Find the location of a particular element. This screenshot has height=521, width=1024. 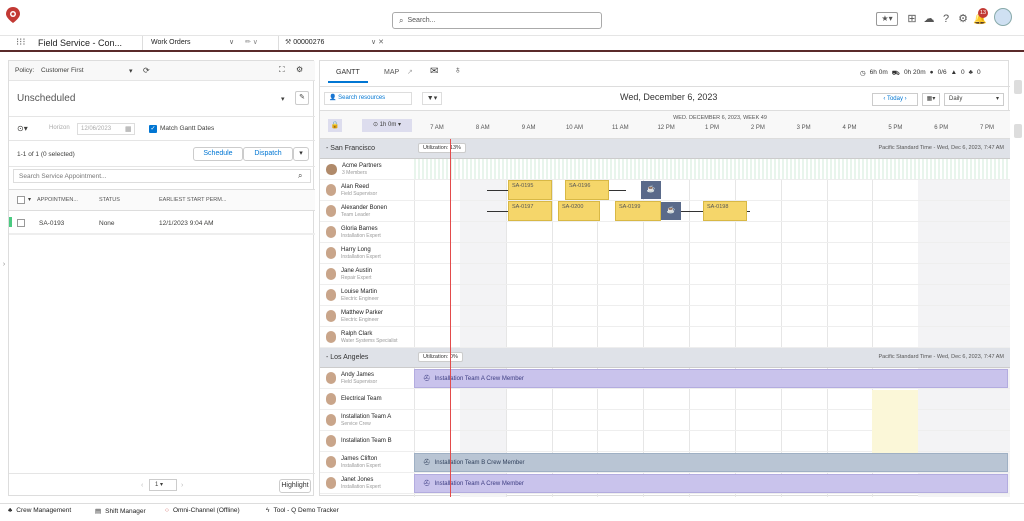

appointment-block: SA-0197 is located at coordinates (530, 211).